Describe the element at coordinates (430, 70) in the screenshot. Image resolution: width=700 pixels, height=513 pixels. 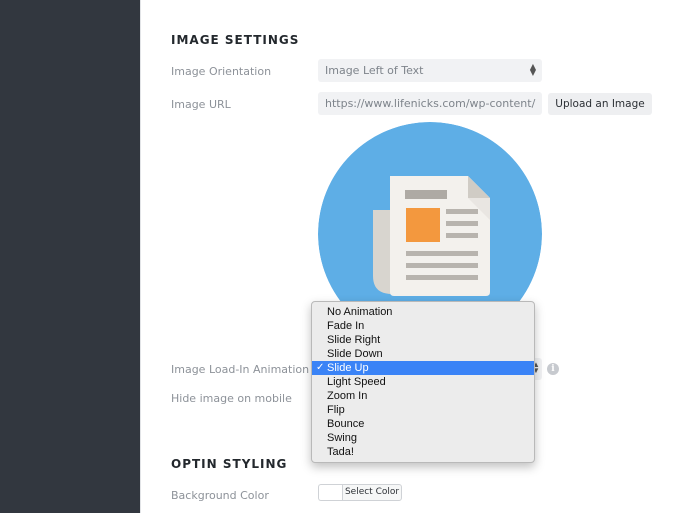
I see `image-orientation-select: Image Left of Text ▲ ▼` at that location.